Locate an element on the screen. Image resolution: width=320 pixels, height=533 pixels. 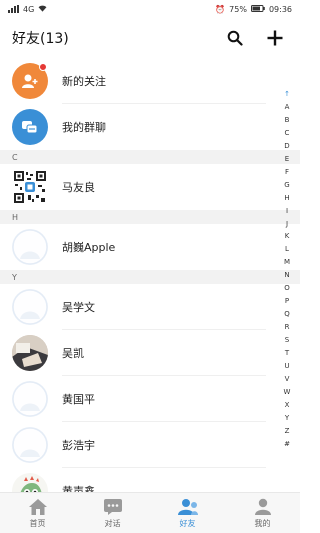
tab-chat-label: 对话 is located at coordinates (112, 523).